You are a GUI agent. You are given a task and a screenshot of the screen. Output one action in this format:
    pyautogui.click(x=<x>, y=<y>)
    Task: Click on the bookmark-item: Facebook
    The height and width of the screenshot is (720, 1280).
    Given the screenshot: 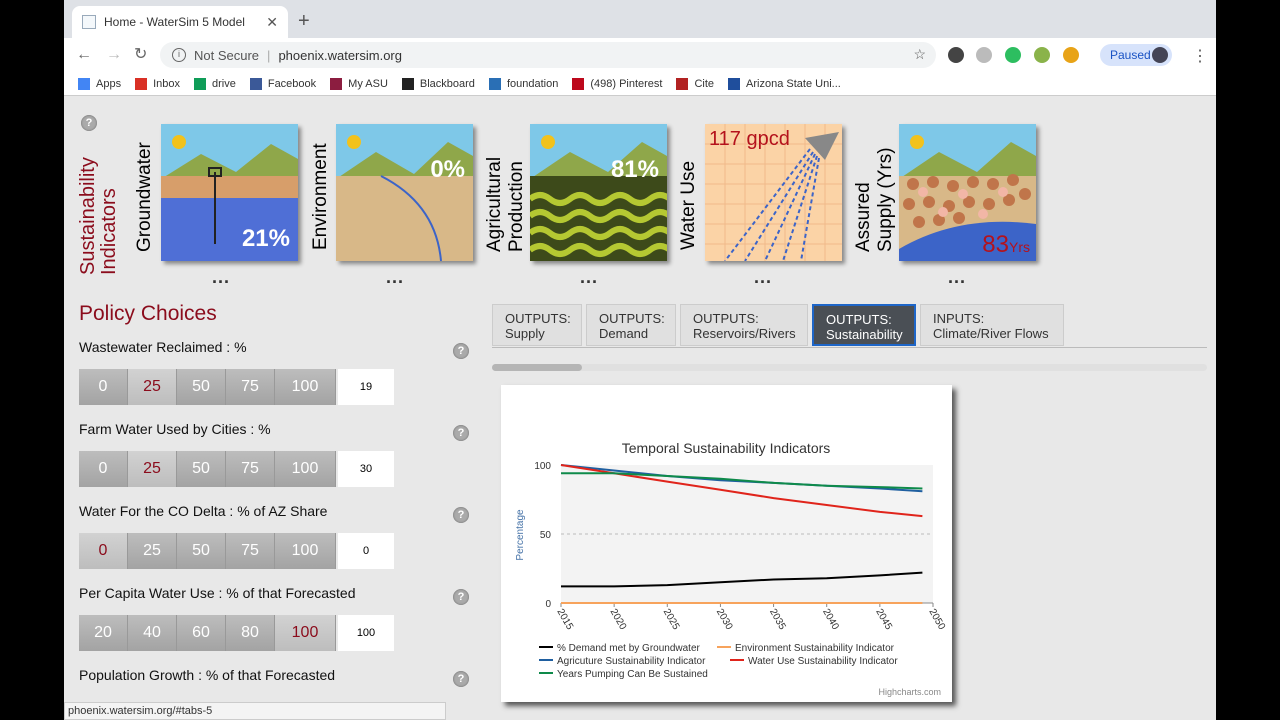 What is the action you would take?
    pyautogui.click(x=282, y=83)
    